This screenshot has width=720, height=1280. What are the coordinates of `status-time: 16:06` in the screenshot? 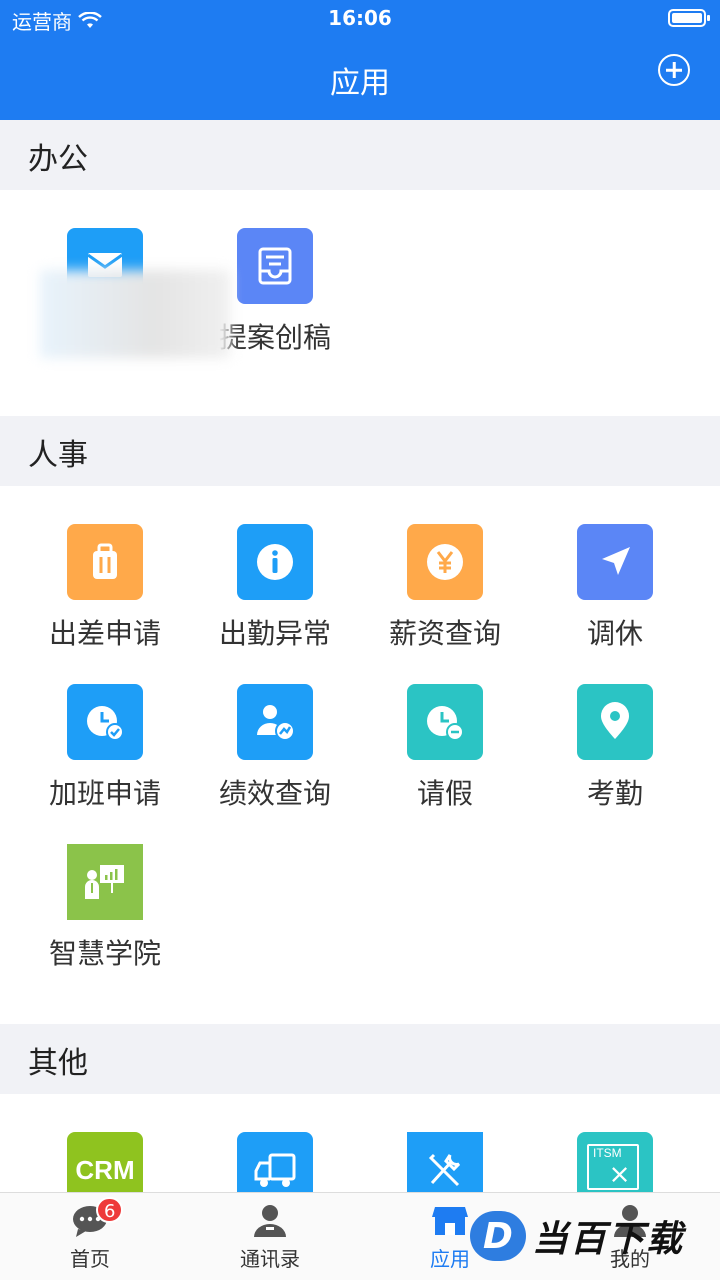 It's located at (360, 18).